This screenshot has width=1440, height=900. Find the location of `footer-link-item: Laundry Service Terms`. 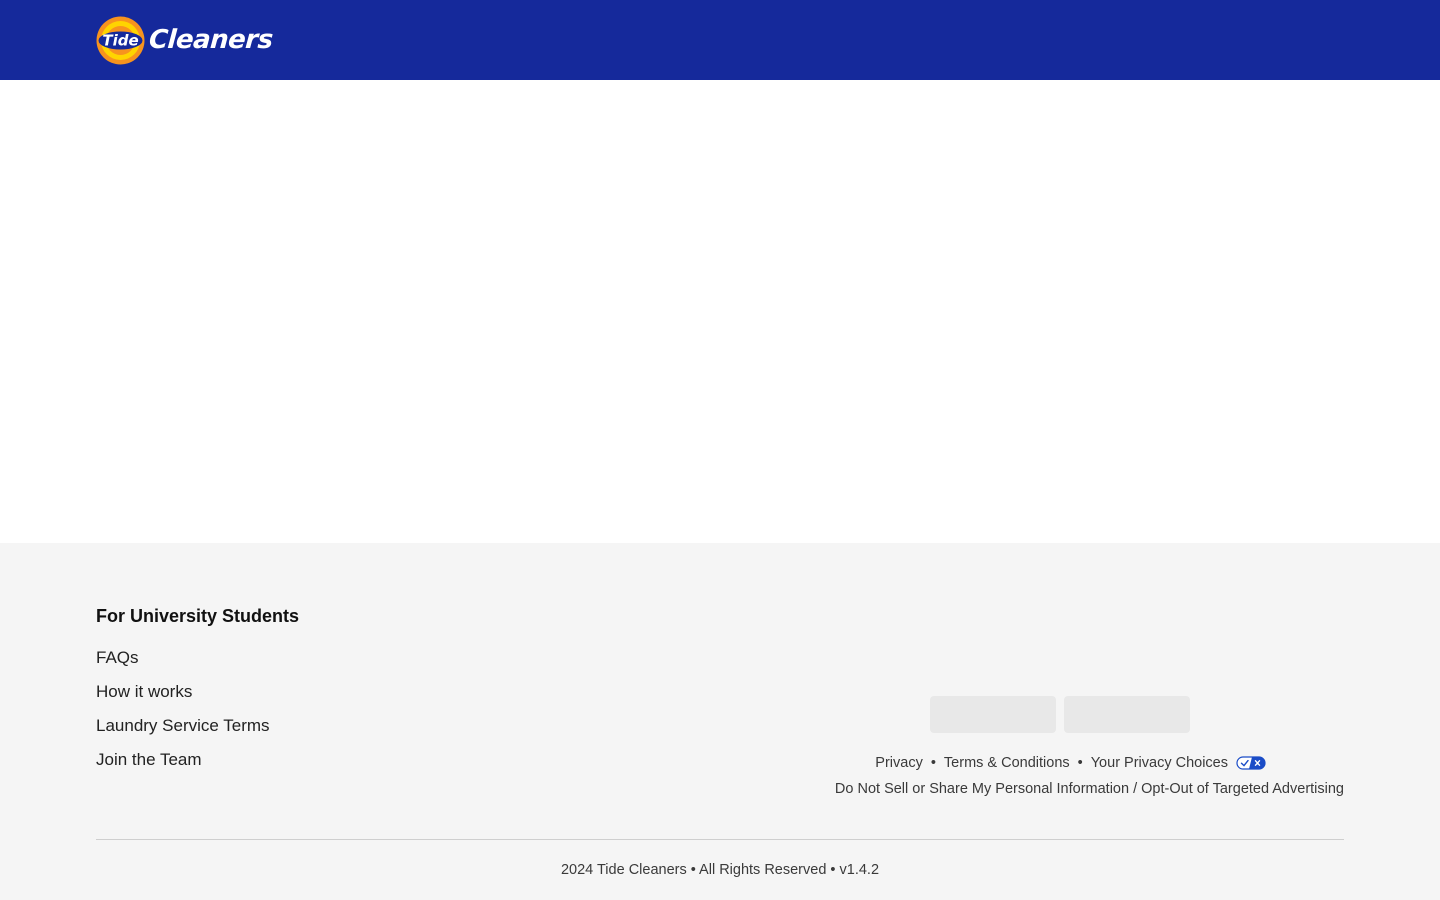

footer-link-item: Laundry Service Terms is located at coordinates (183, 732).